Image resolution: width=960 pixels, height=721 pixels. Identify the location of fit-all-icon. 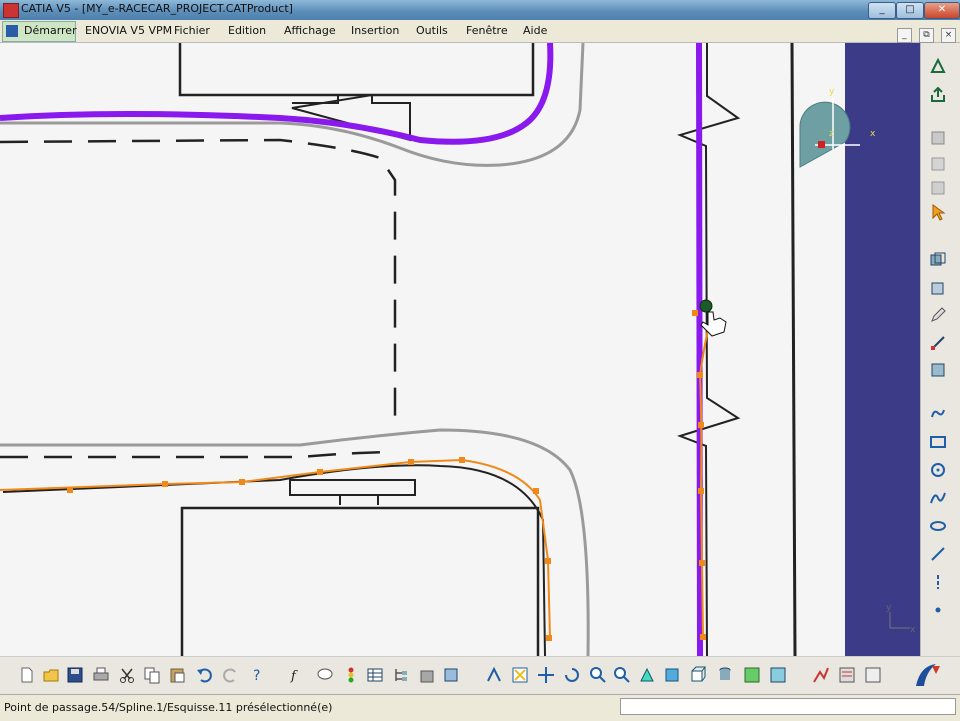
(938, 66).